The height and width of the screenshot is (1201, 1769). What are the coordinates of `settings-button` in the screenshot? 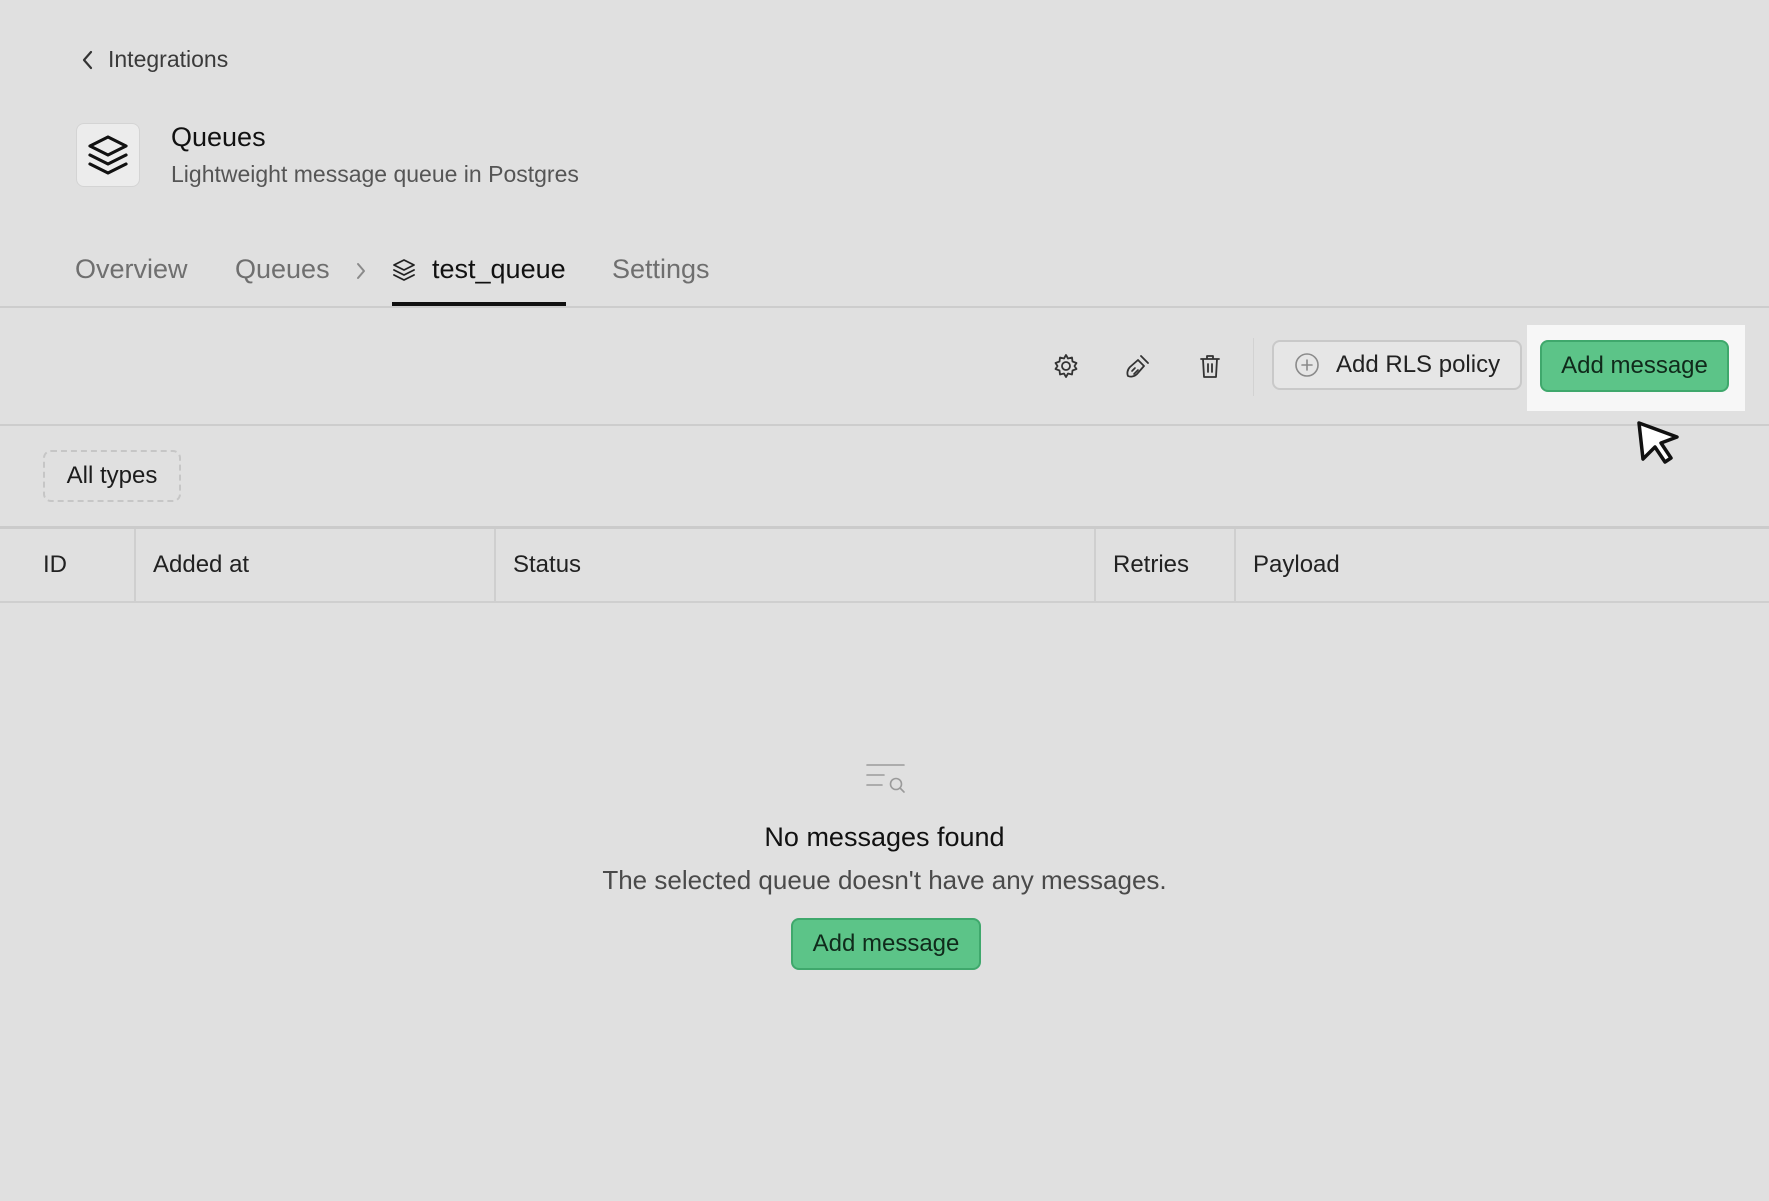 It's located at (1066, 366).